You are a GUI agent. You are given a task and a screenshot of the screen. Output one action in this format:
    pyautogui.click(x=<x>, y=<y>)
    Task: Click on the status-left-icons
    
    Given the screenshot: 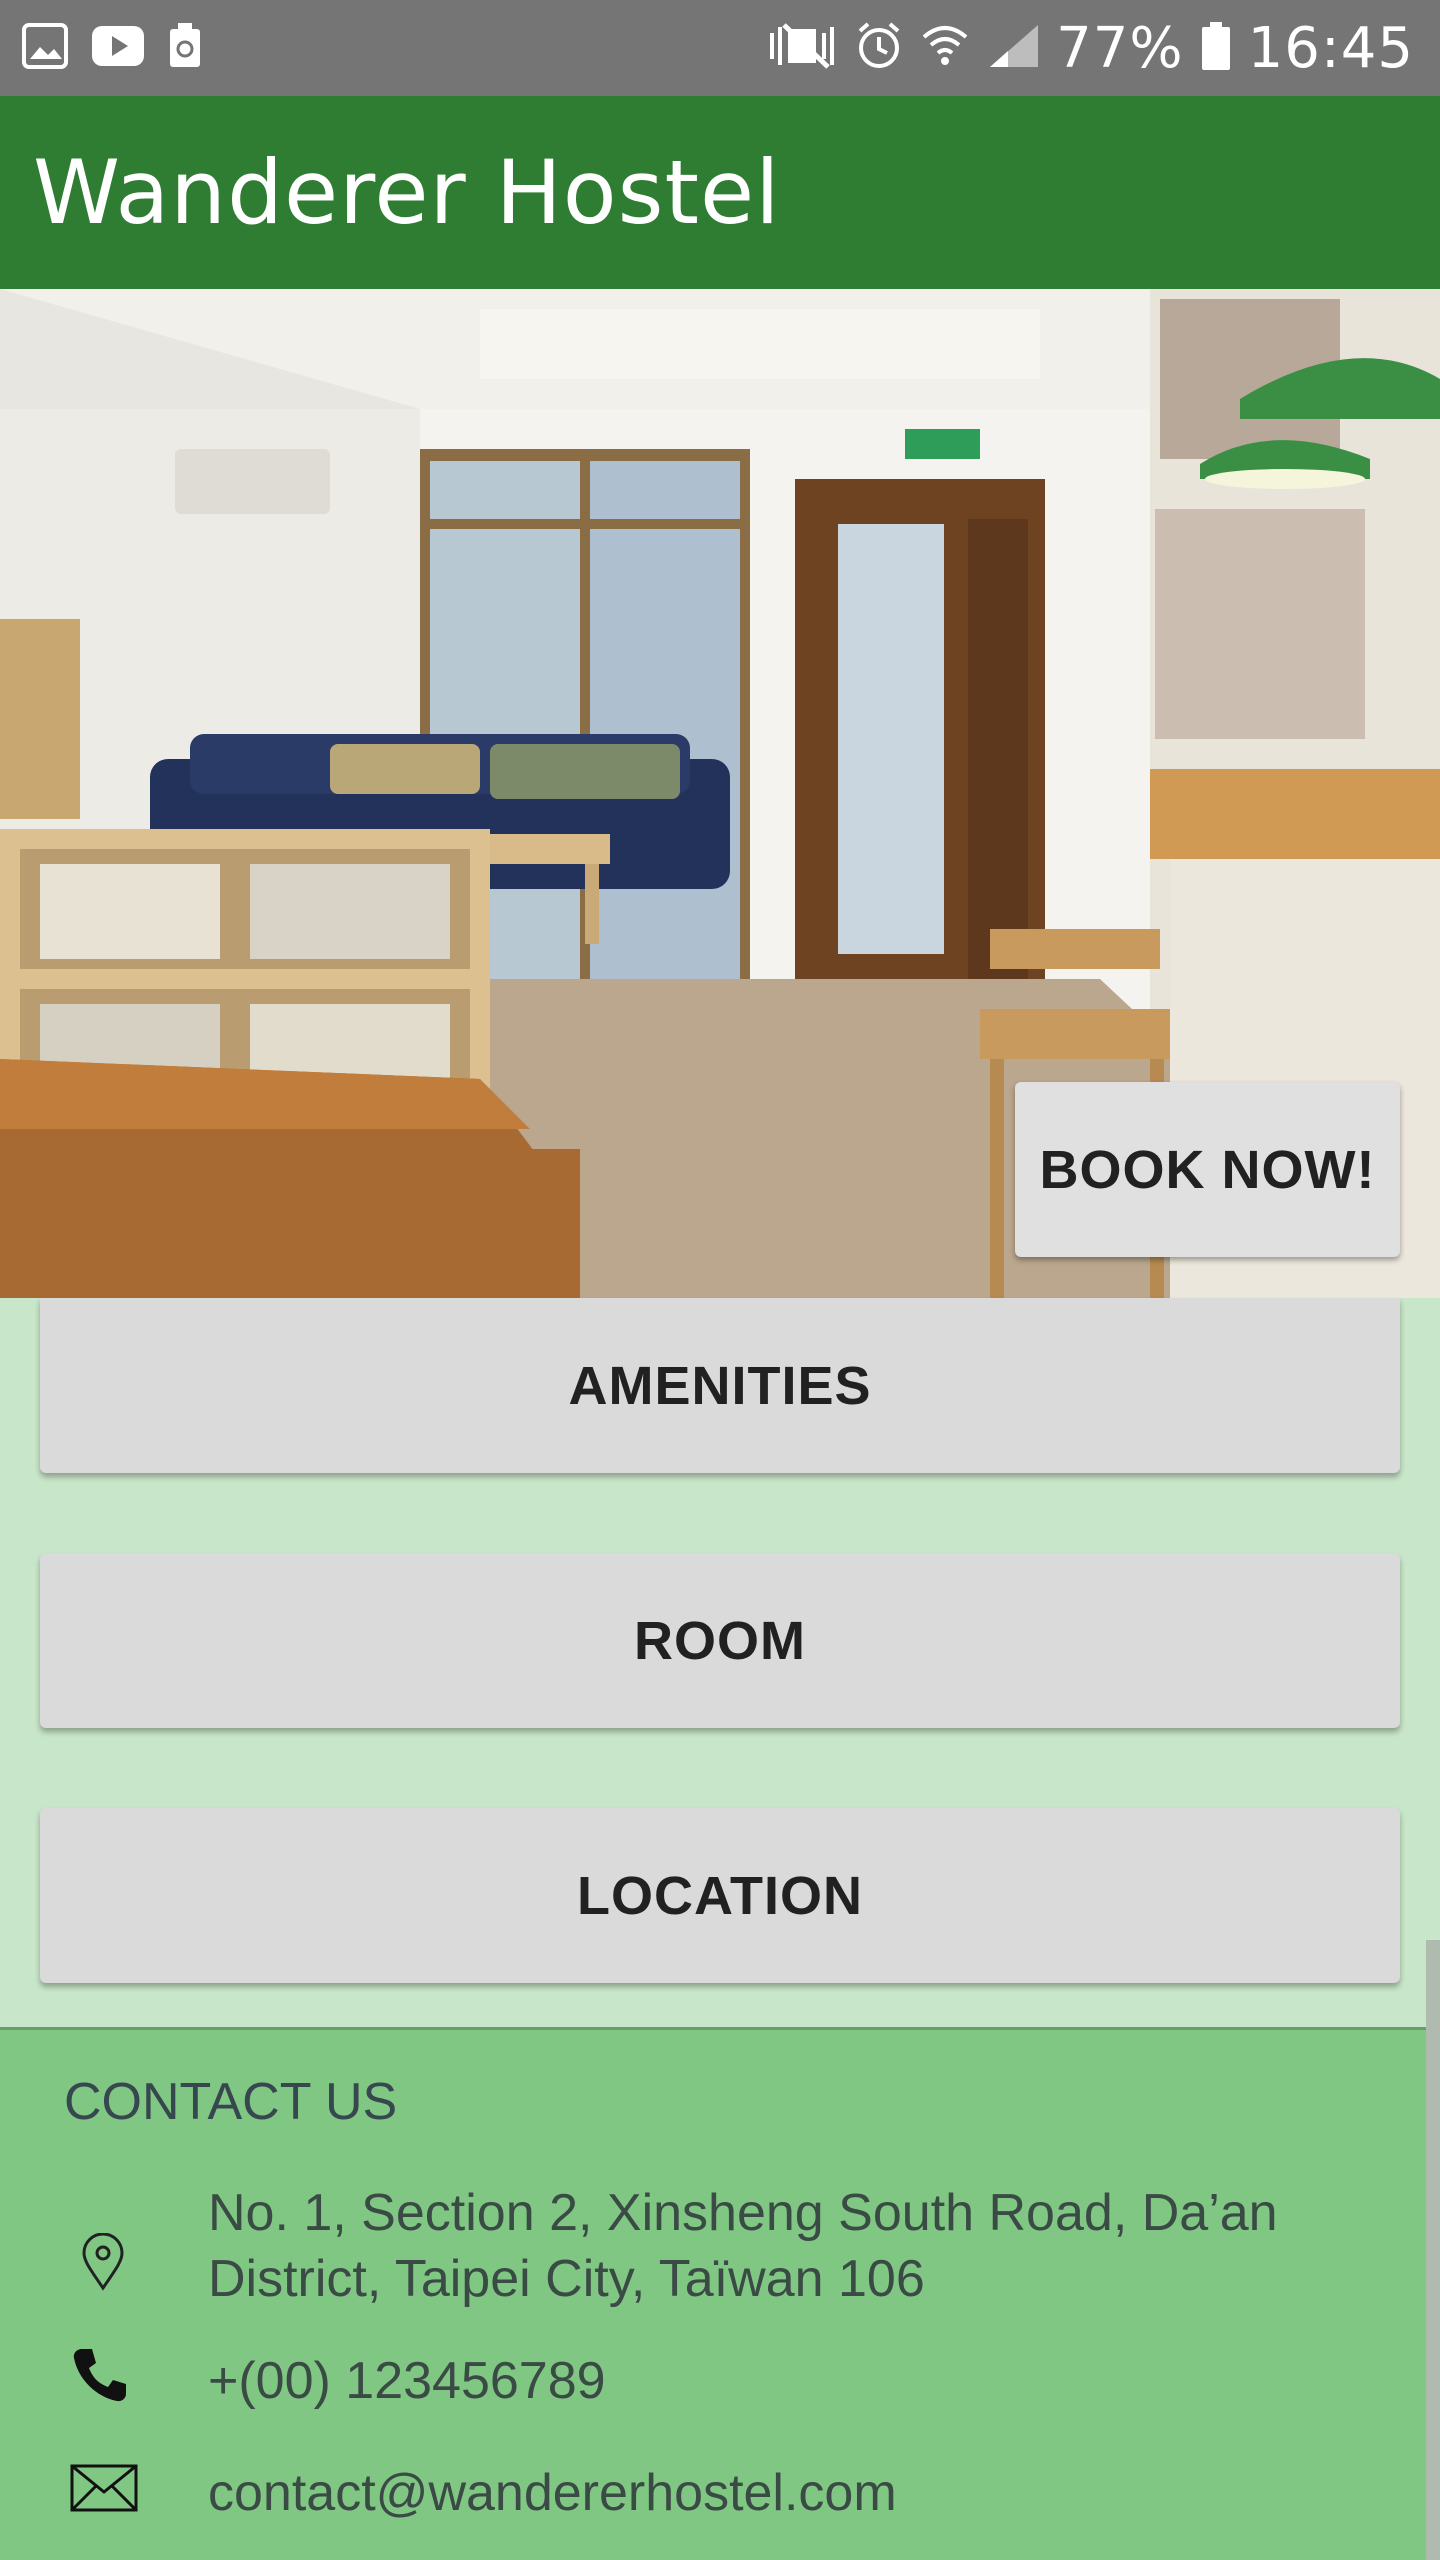 What is the action you would take?
    pyautogui.click(x=124, y=48)
    